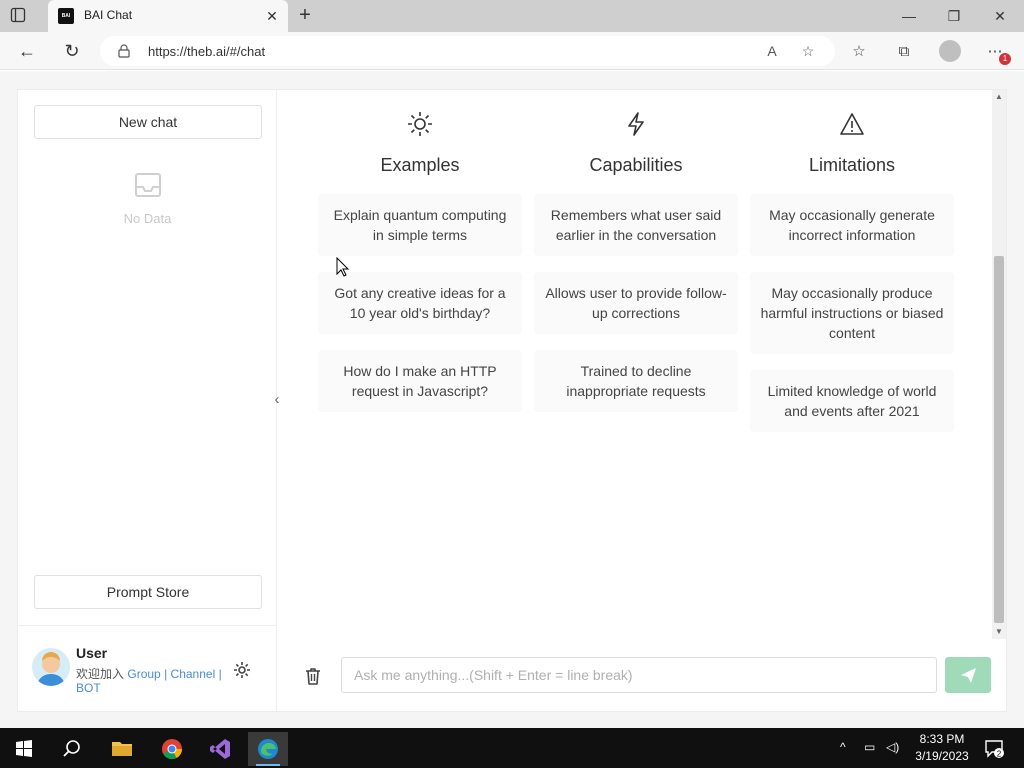 The image size is (1024, 768). I want to click on browser-tab: BAI BAI Chat ✕, so click(168, 16).